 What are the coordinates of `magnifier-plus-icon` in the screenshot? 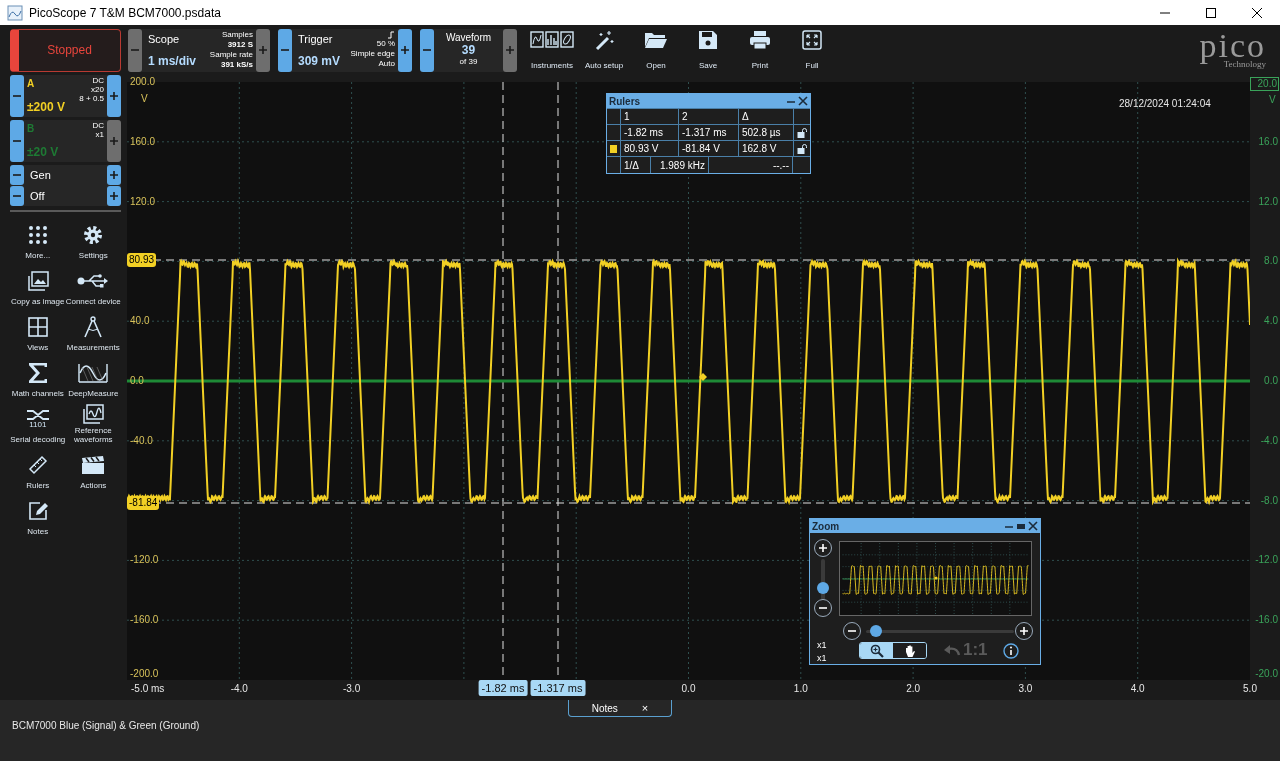 It's located at (876, 650).